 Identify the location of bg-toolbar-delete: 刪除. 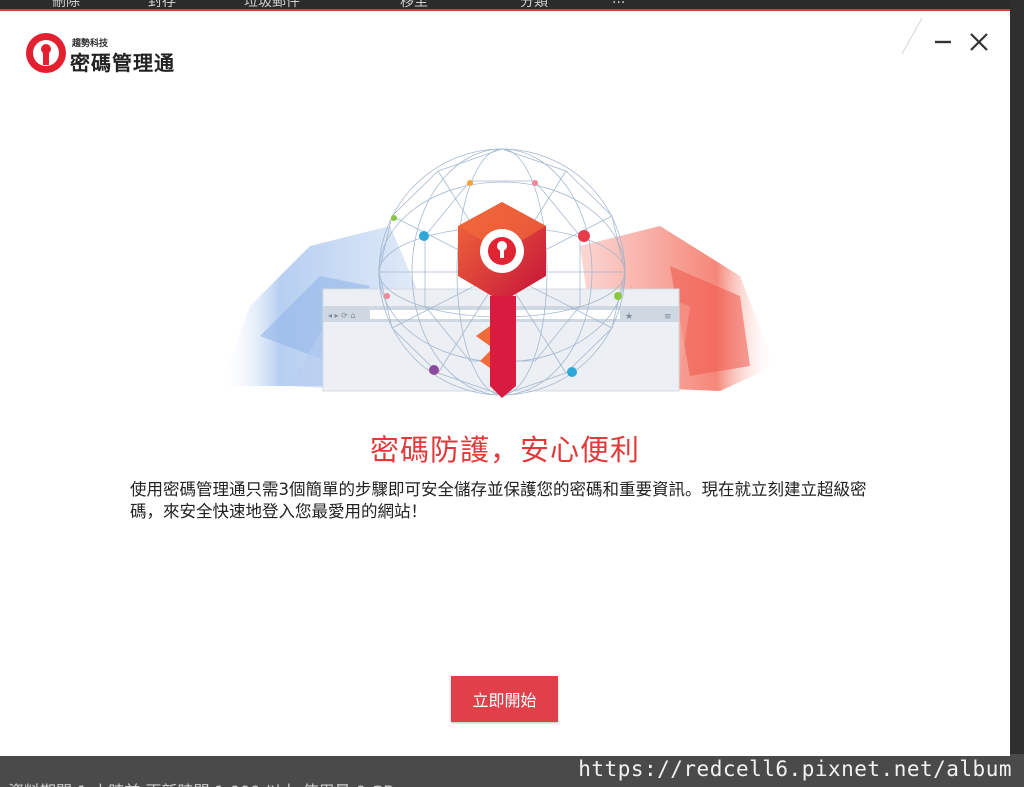
(66, 4).